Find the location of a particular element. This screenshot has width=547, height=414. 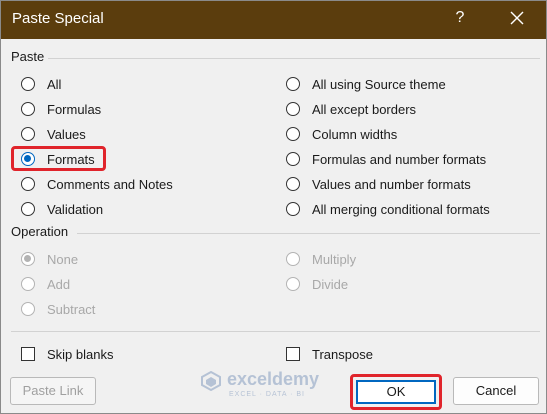

radio-none: None is located at coordinates (49, 259).